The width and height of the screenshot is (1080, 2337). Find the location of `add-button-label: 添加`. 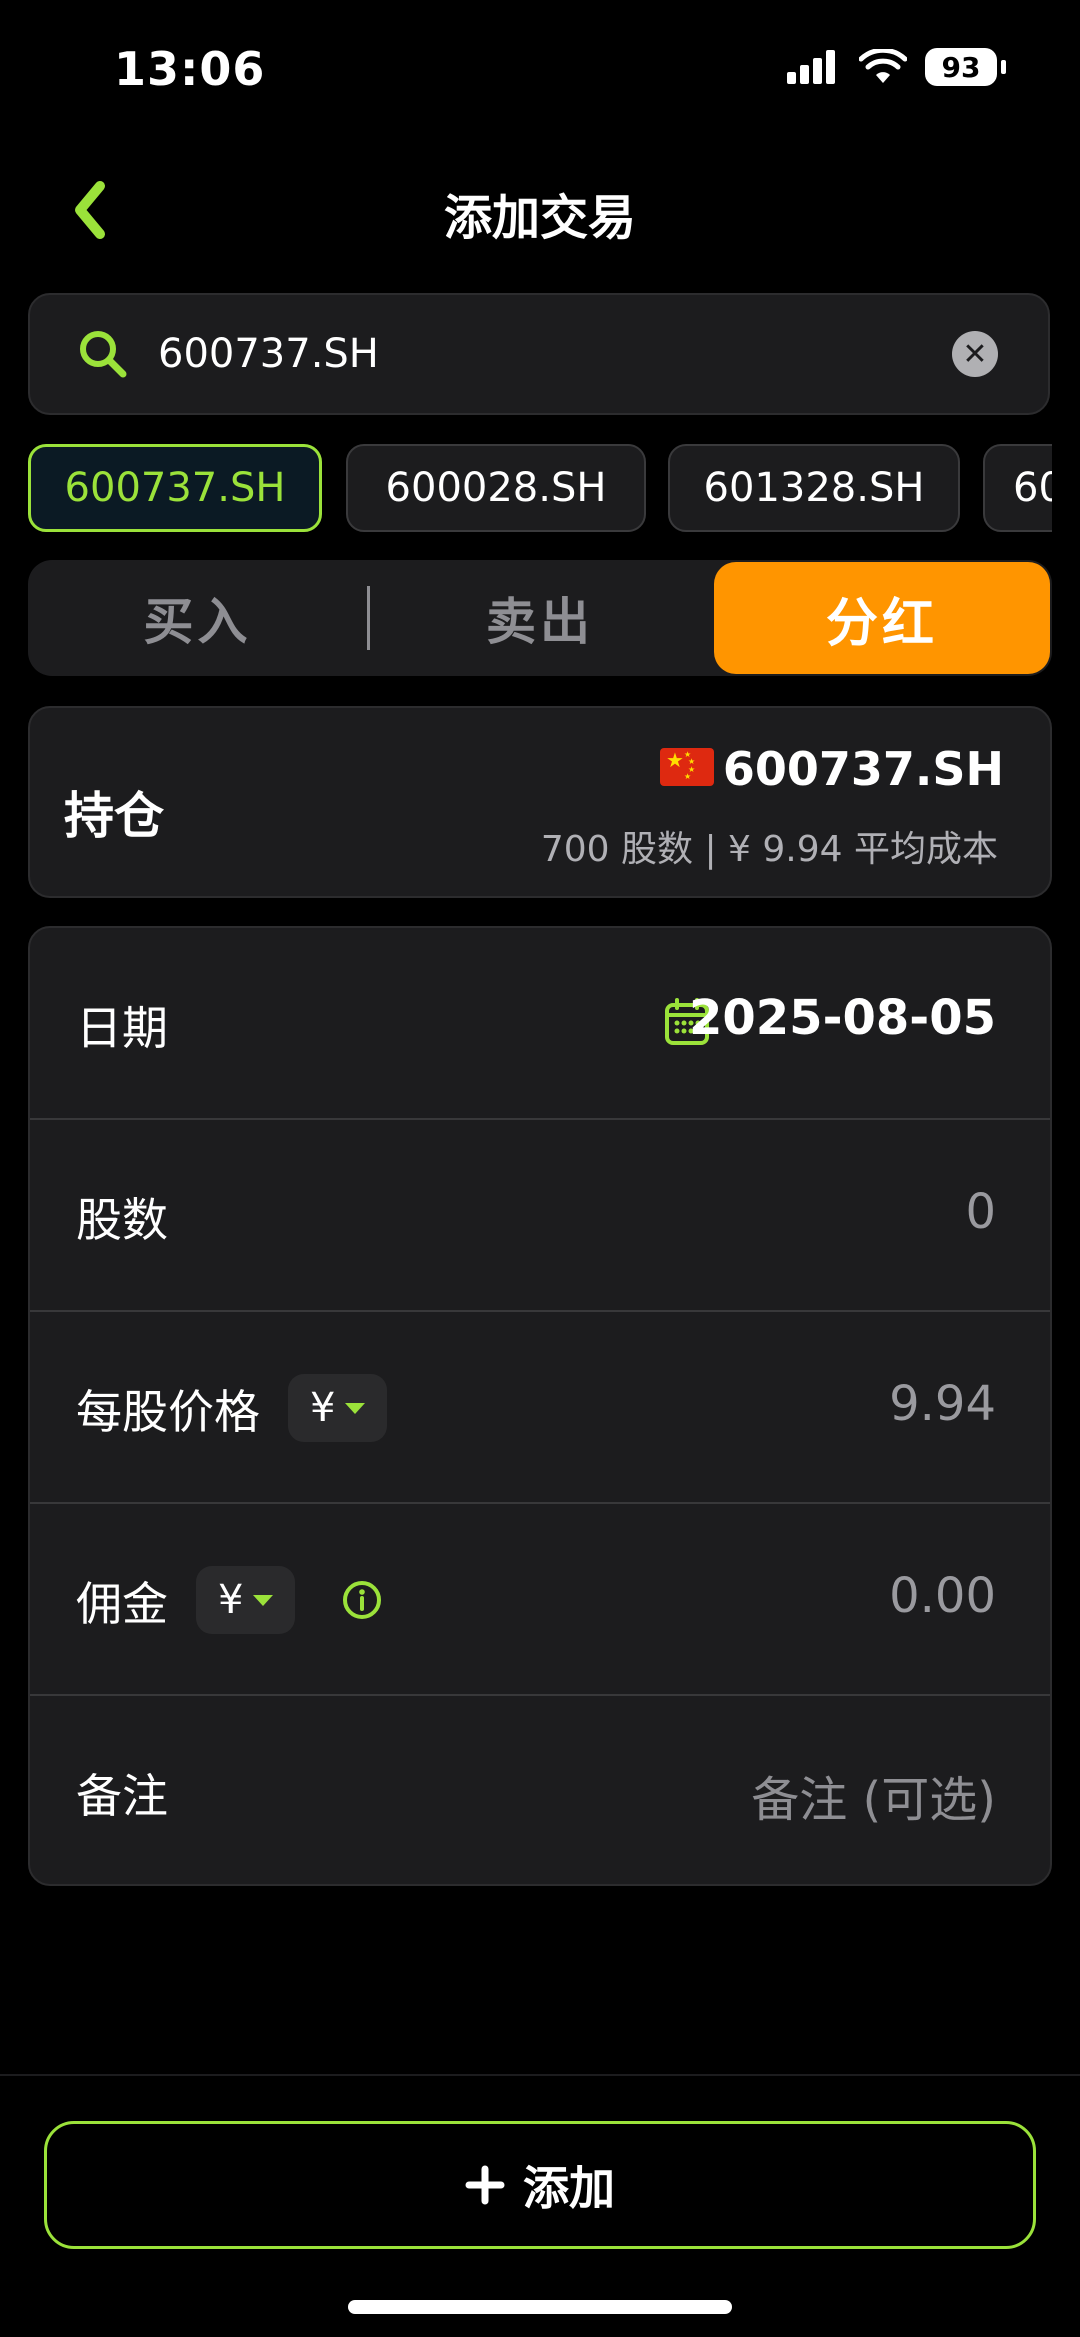

add-button-label: 添加 is located at coordinates (569, 2188).